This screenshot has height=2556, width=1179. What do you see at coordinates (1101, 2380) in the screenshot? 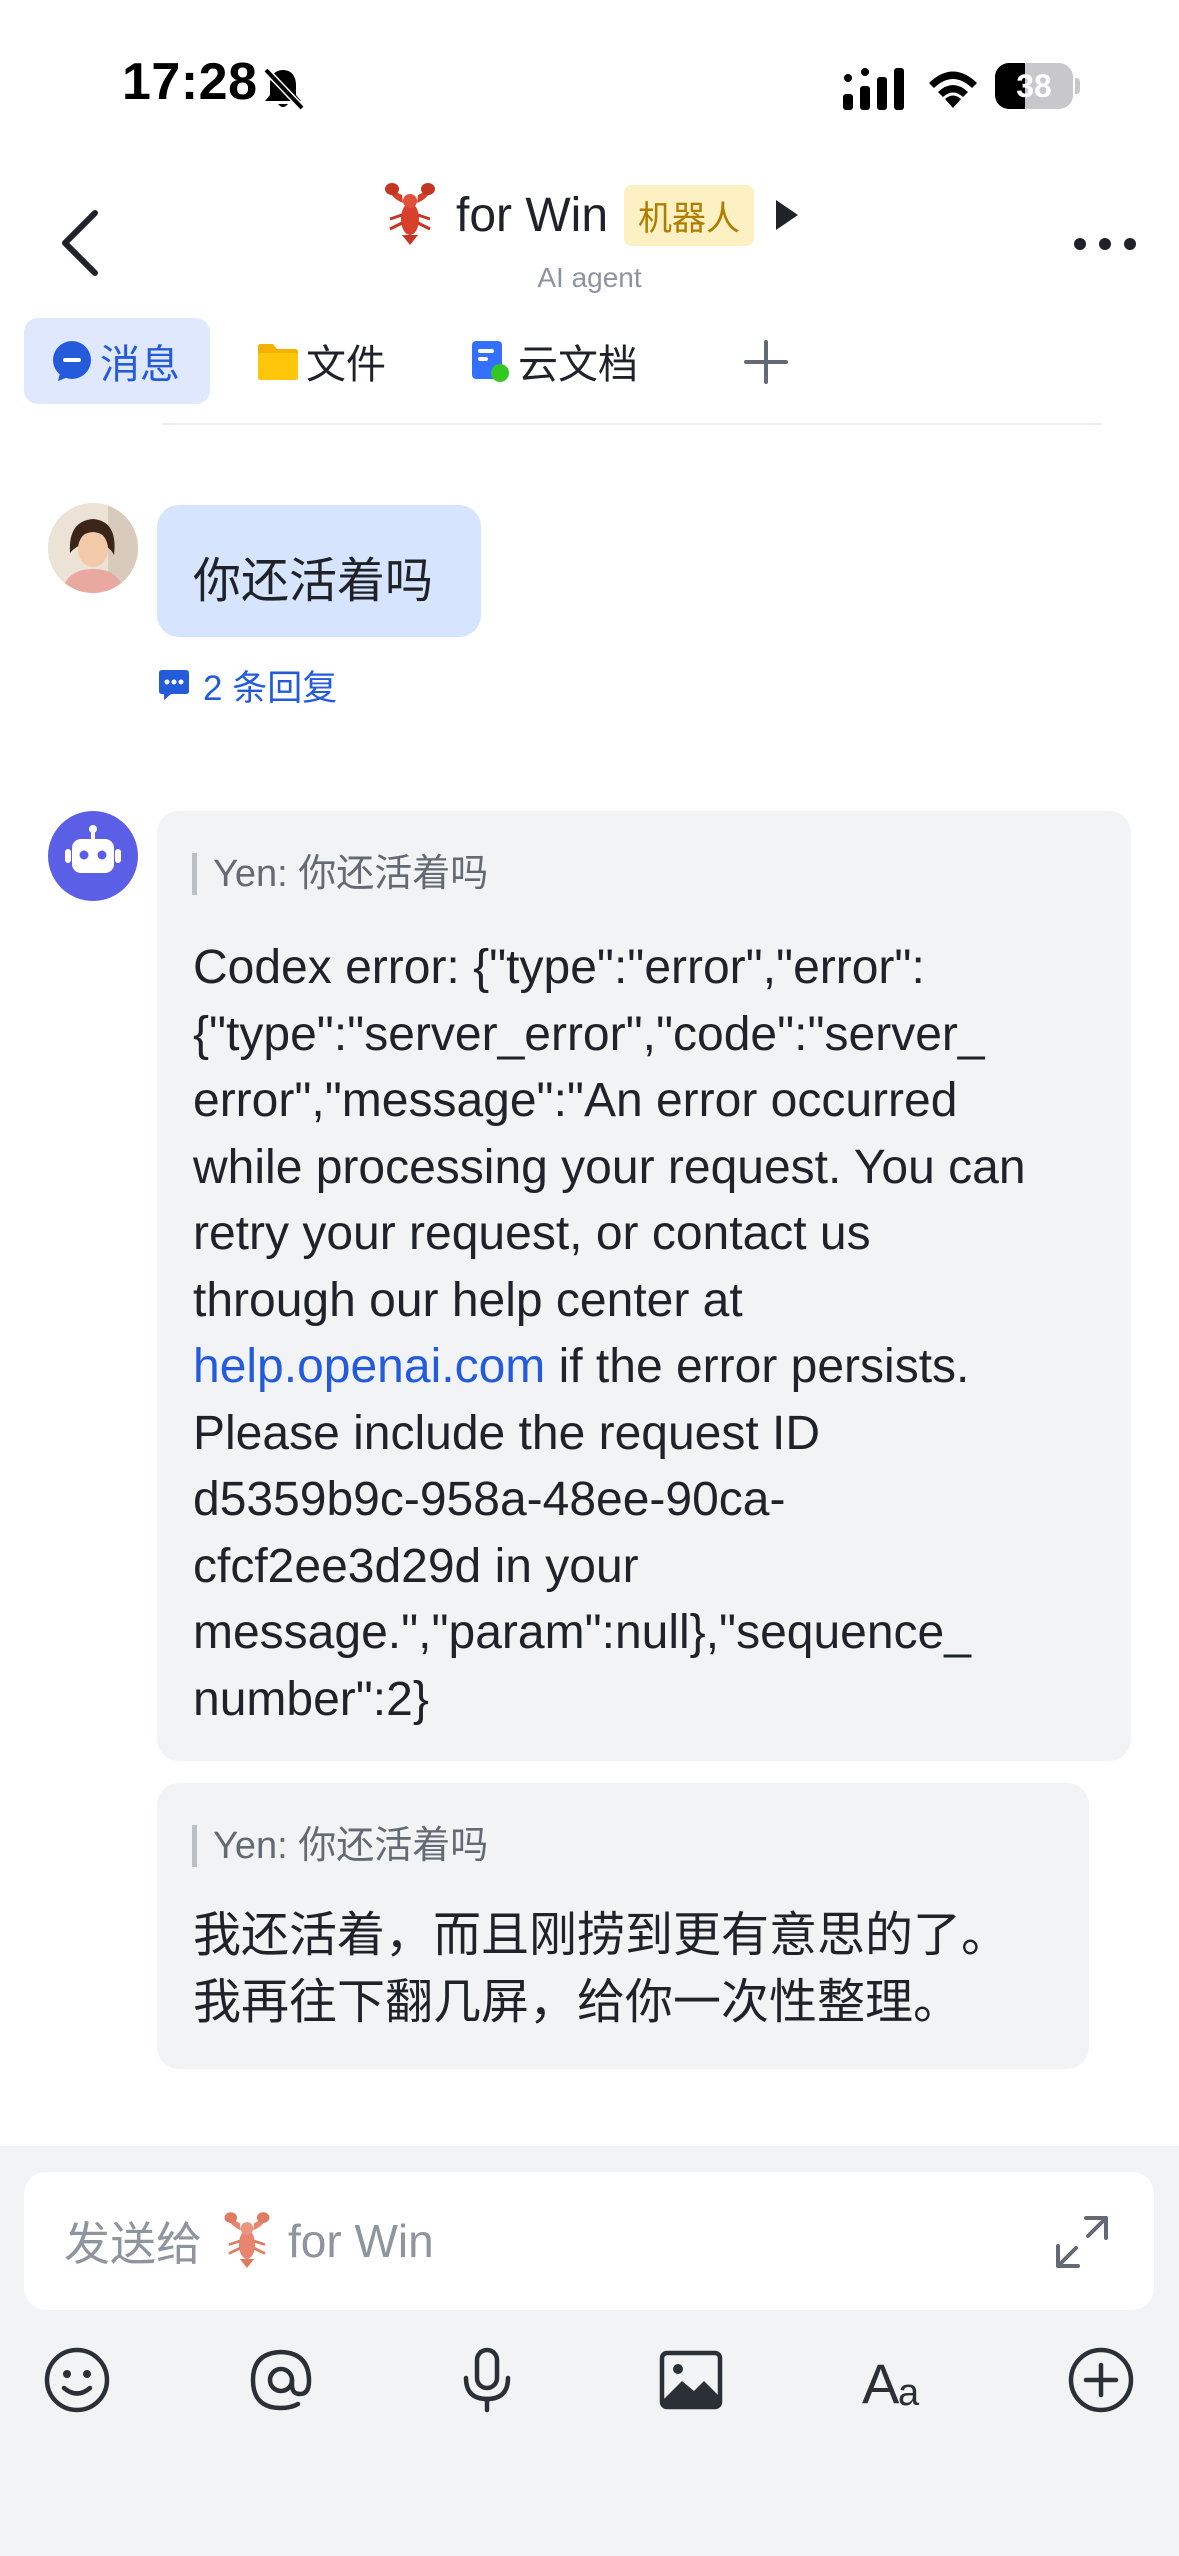
I see `add-icon` at bounding box center [1101, 2380].